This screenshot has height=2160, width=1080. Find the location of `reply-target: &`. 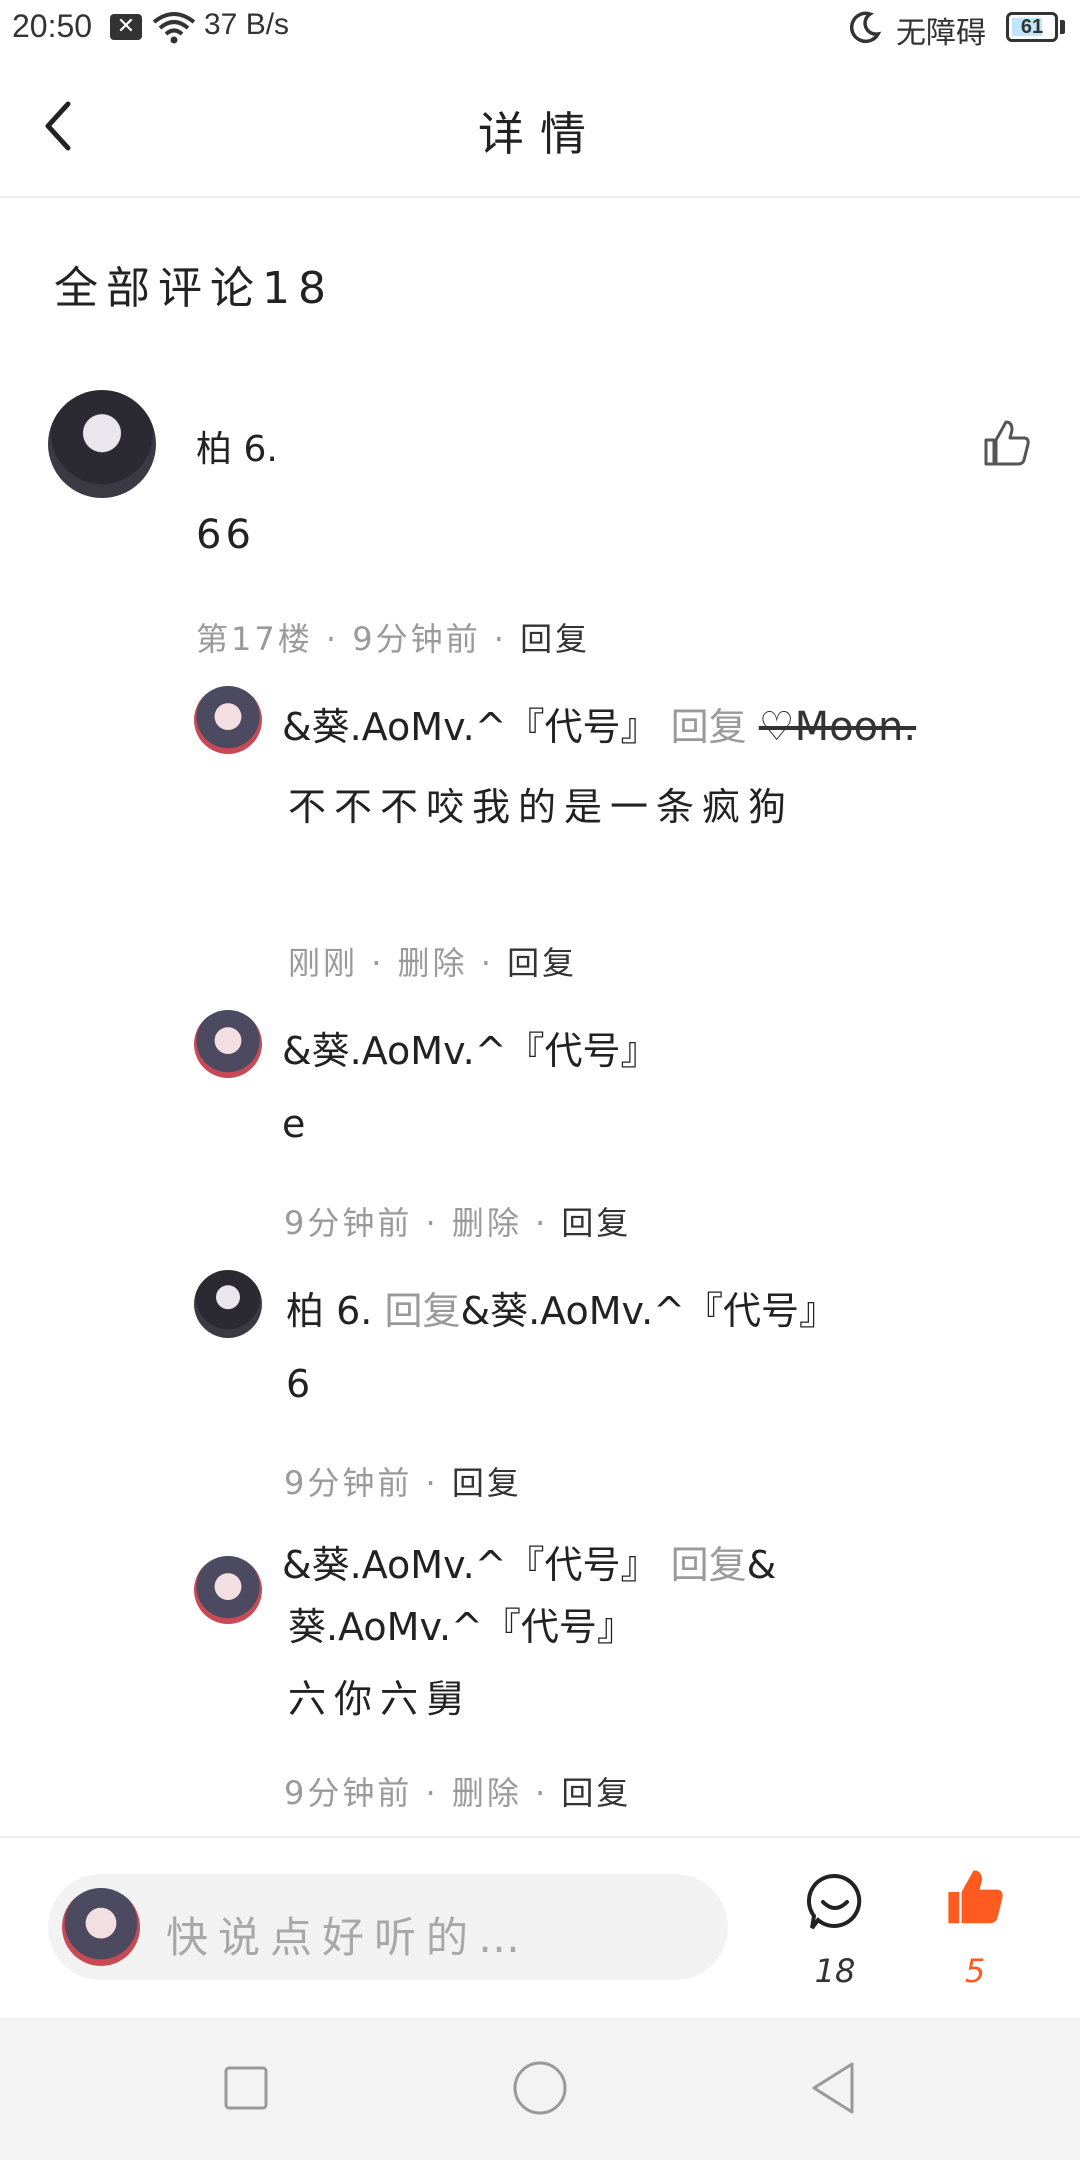

reply-target: & is located at coordinates (762, 1565).